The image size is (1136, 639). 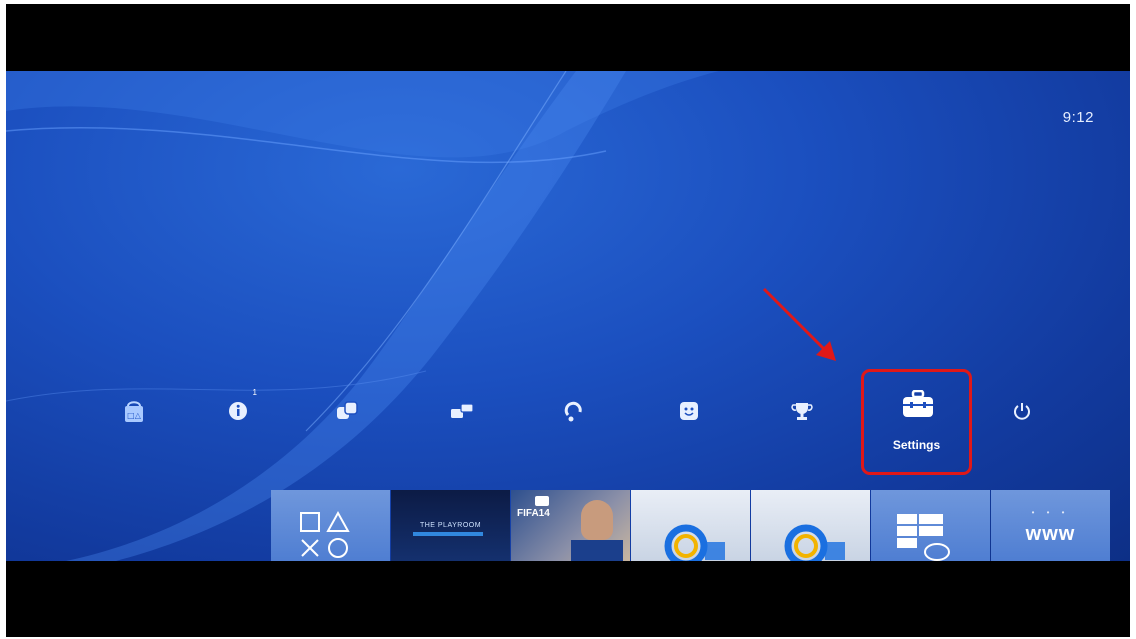 I want to click on letterbox-bottom, so click(x=568, y=599).